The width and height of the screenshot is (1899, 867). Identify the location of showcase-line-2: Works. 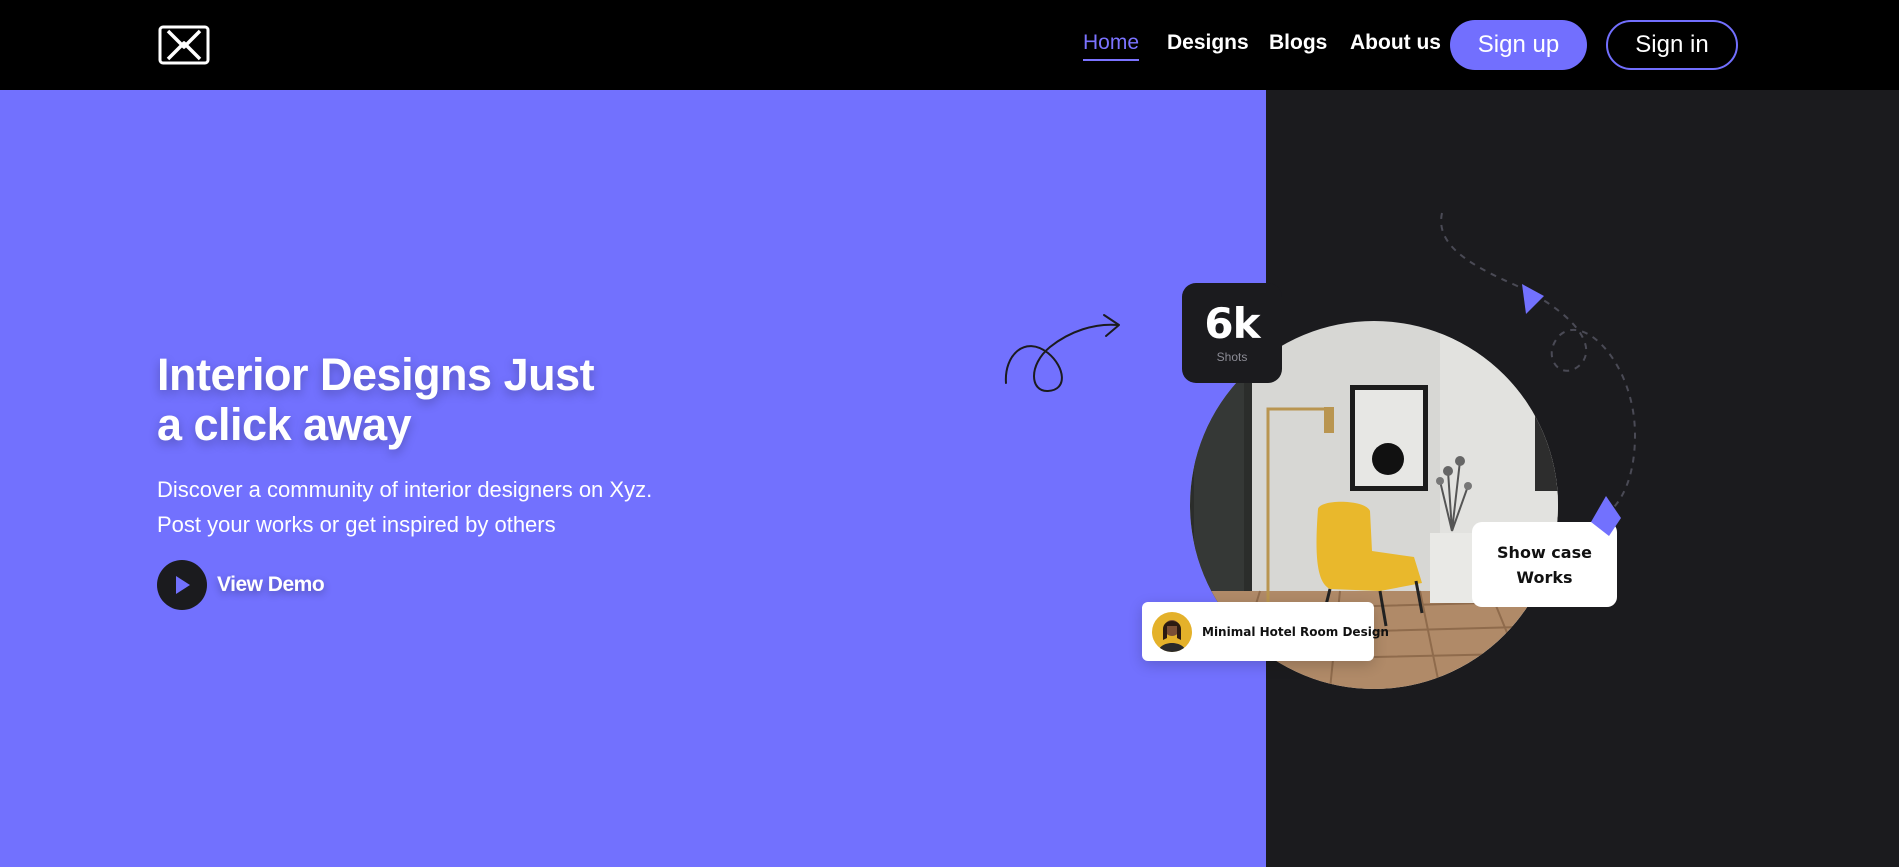
(1544, 577).